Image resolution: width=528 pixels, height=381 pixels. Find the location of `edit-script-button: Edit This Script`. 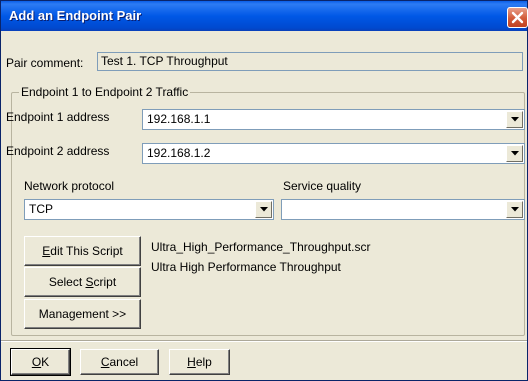

edit-script-button: Edit This Script is located at coordinates (82, 251).